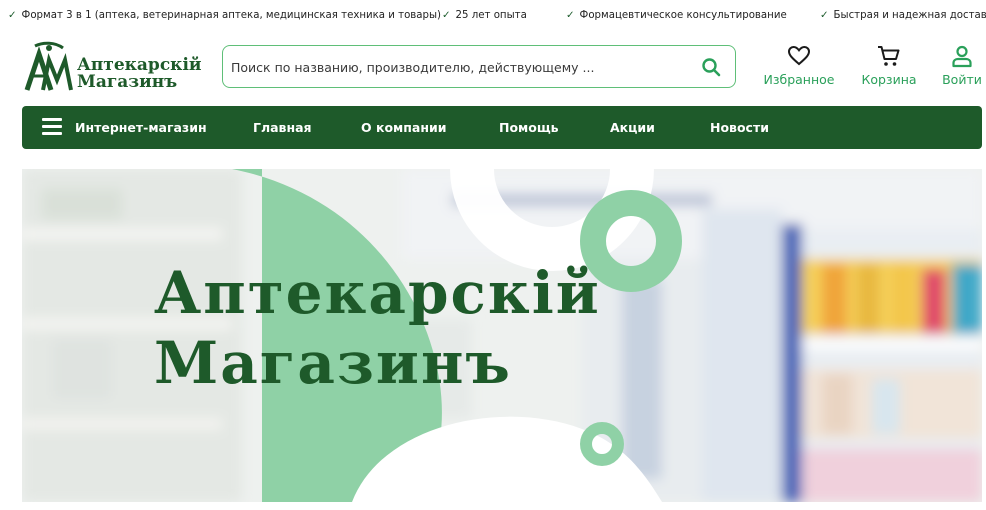 This screenshot has height=510, width=986. What do you see at coordinates (48, 66) in the screenshot?
I see `logo-monogram-icon` at bounding box center [48, 66].